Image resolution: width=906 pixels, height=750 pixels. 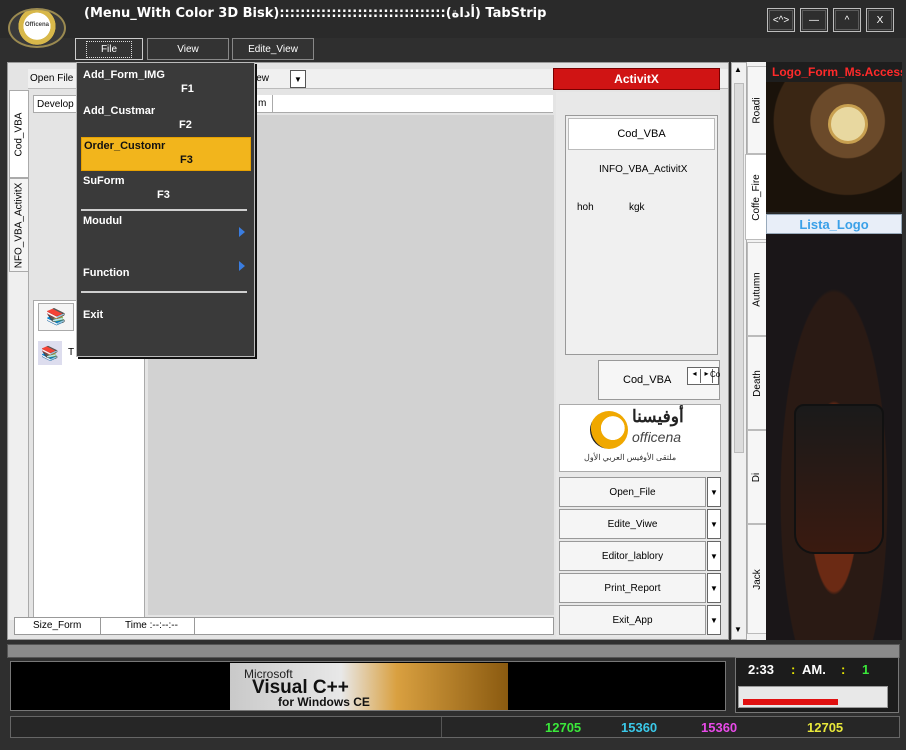 What do you see at coordinates (641, 235) in the screenshot?
I see `info-box: INFO_VBA_ActivitX hoh kgk` at bounding box center [641, 235].